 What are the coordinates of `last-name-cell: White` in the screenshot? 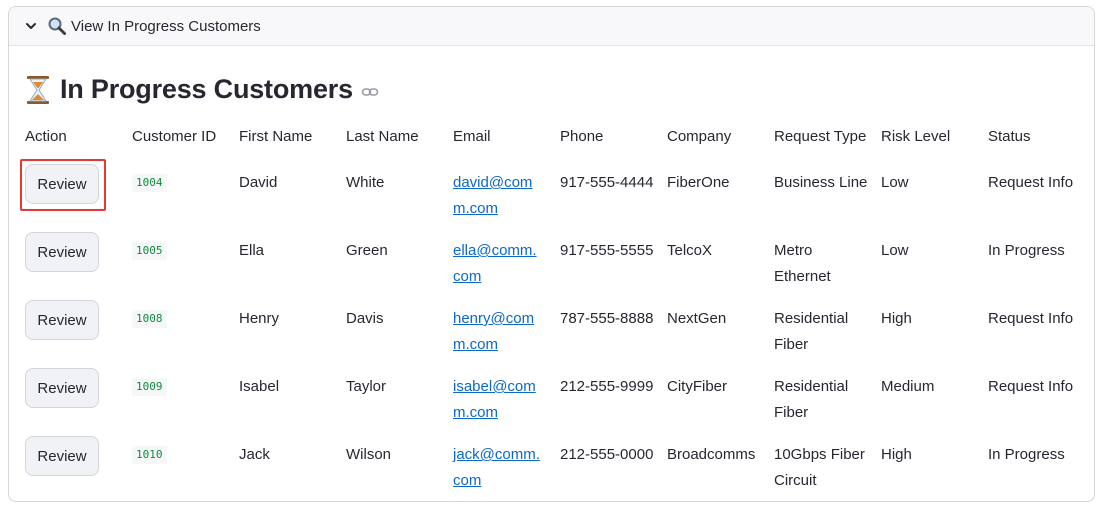 It's located at (365, 182).